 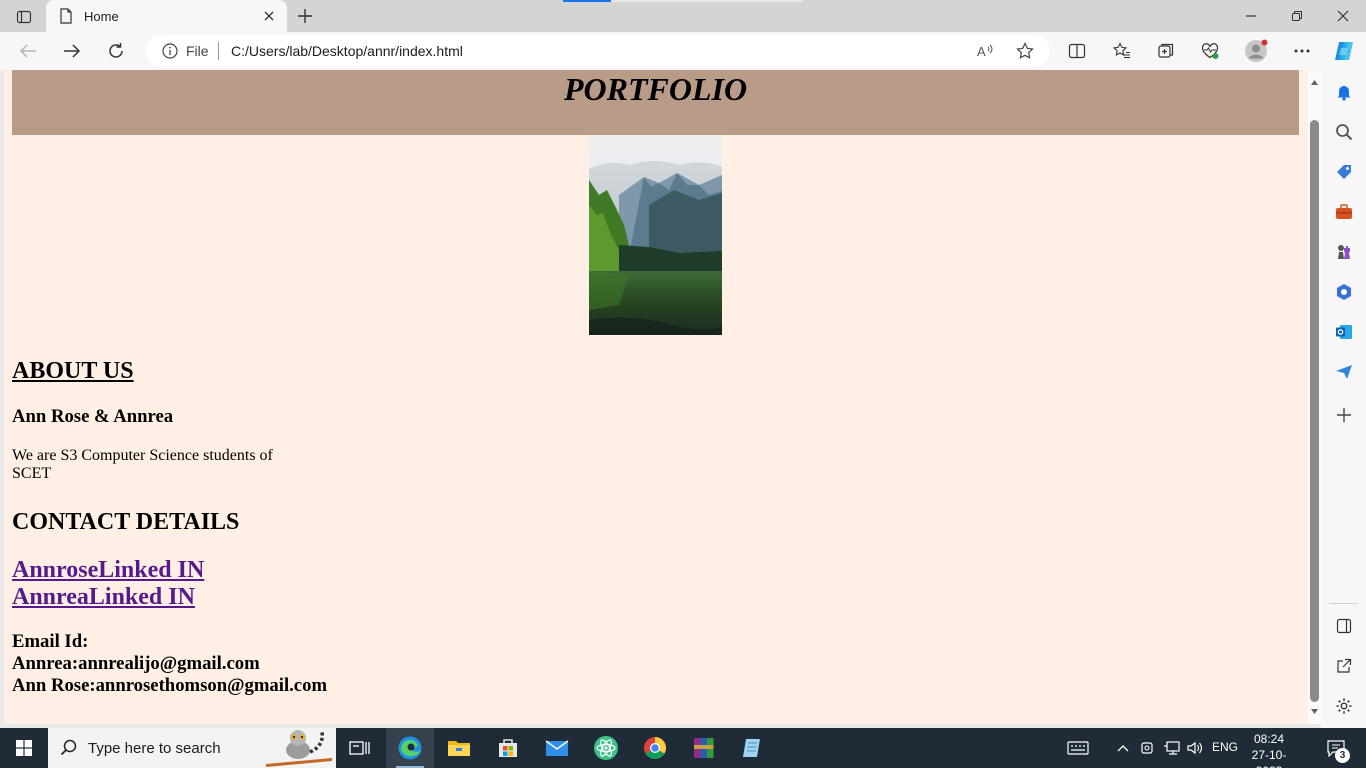 I want to click on chess-icon, so click(x=1344, y=252).